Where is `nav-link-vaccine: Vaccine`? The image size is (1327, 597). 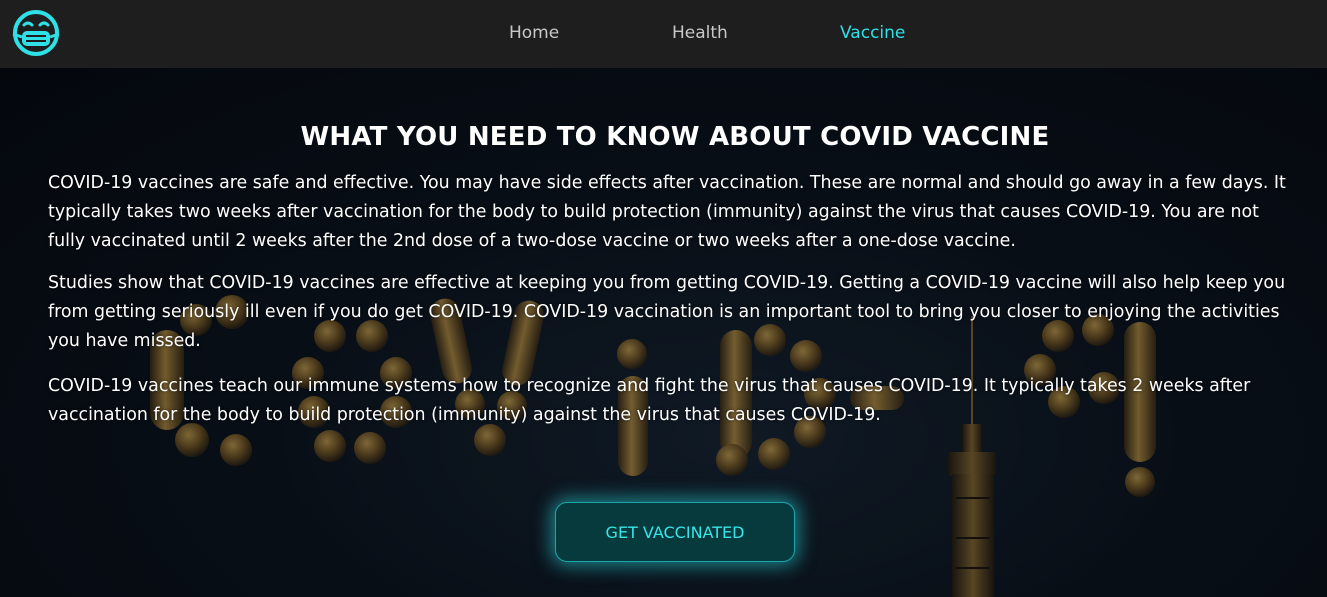
nav-link-vaccine: Vaccine is located at coordinates (872, 33).